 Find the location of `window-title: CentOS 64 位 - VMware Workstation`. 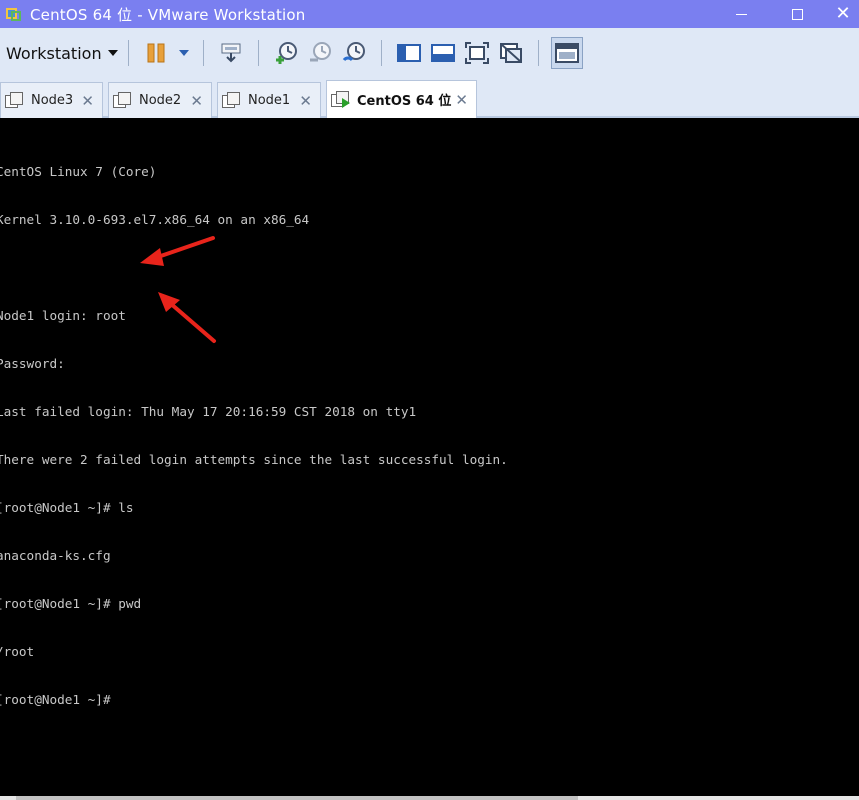

window-title: CentOS 64 位 - VMware Workstation is located at coordinates (168, 14).